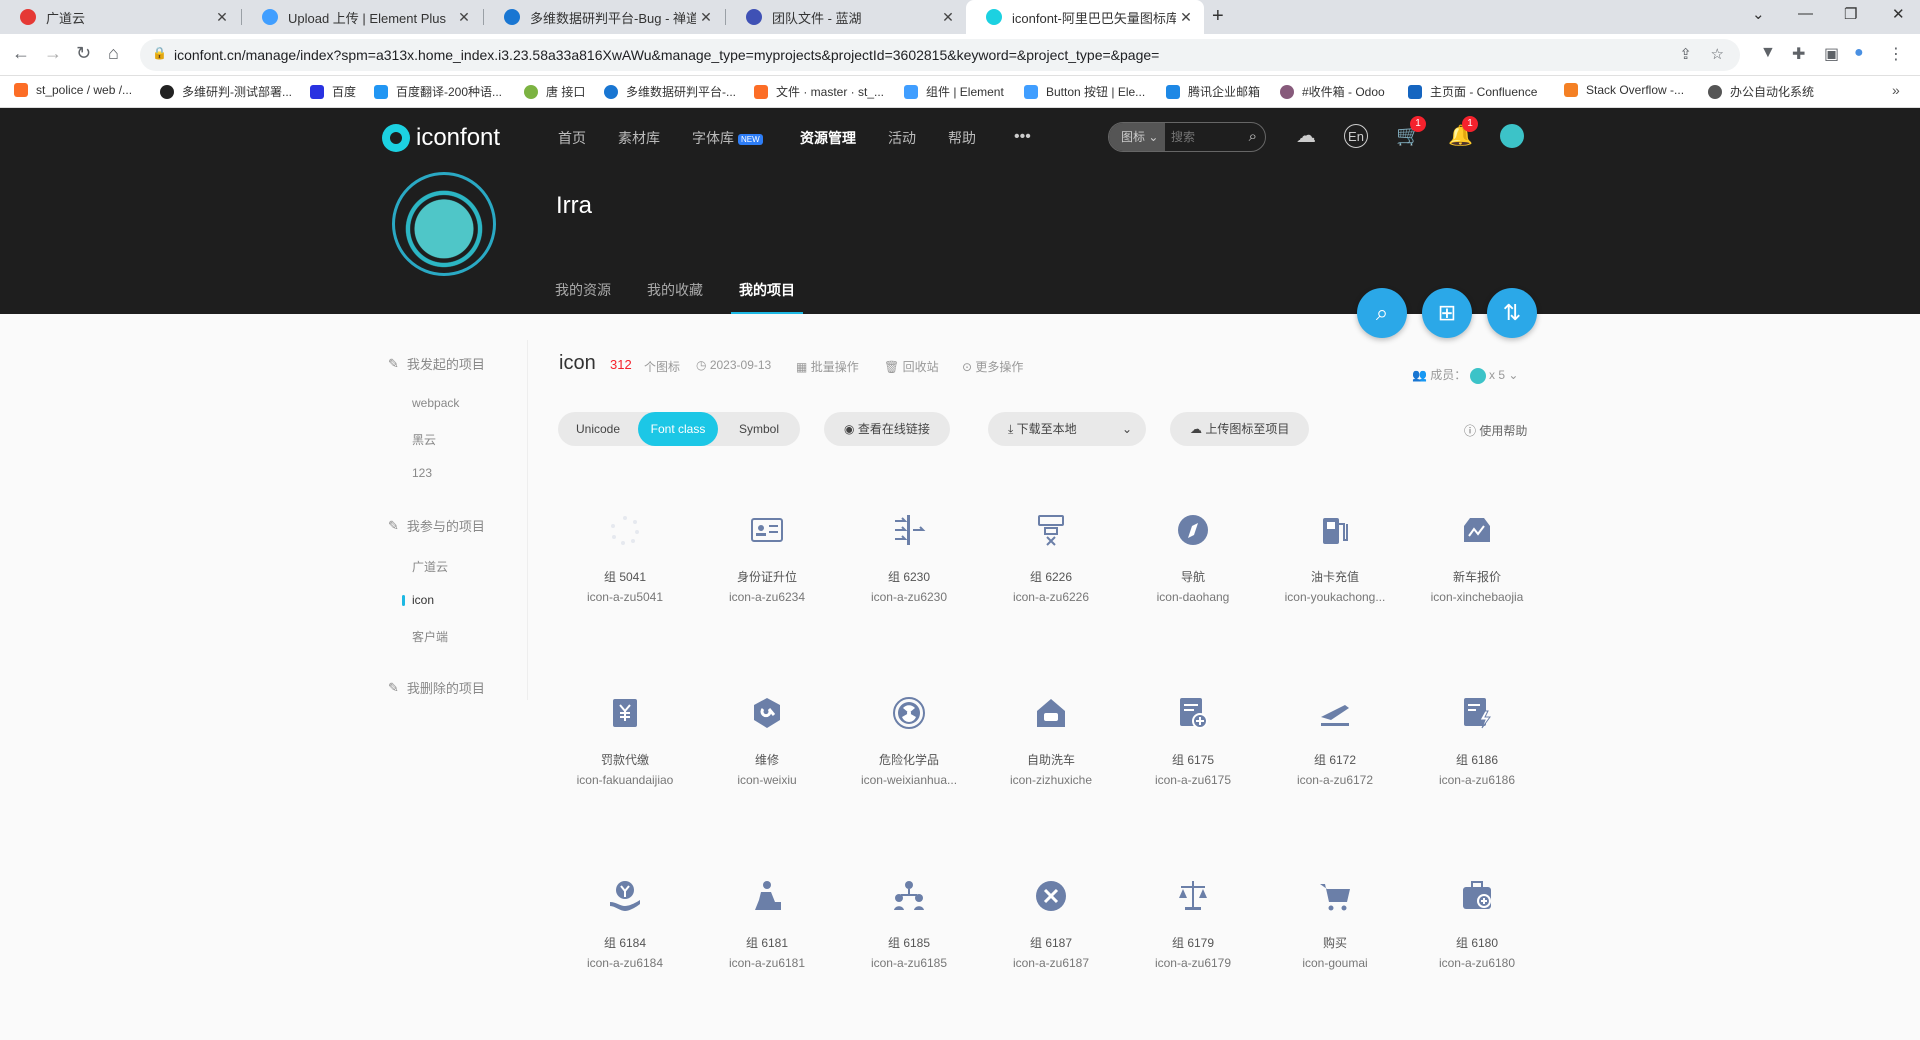  I want to click on bookmark-item: 办公自动化系统, so click(1761, 91).